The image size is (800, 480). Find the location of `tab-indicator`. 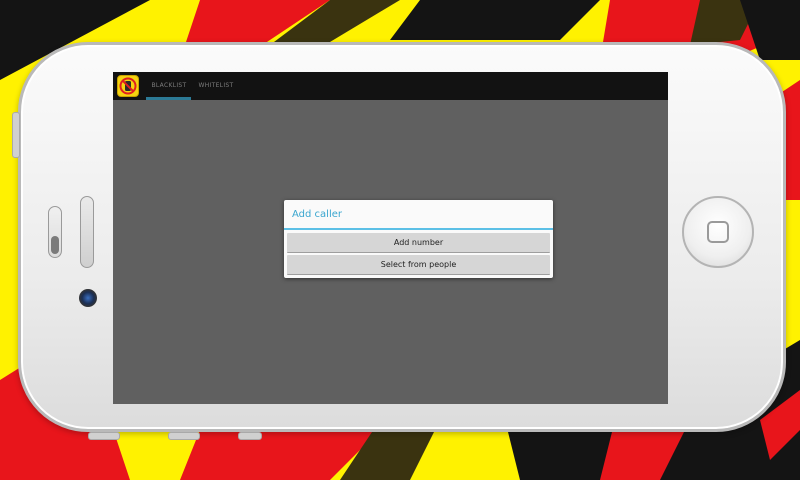

tab-indicator is located at coordinates (168, 98).